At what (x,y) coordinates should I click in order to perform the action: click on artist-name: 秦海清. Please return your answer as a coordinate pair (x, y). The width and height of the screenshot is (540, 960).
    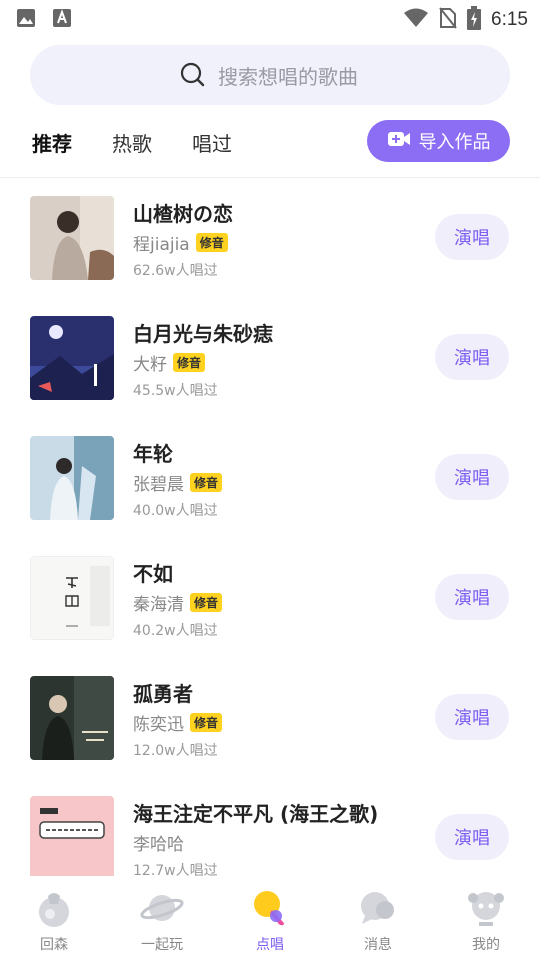
    Looking at the image, I should click on (158, 605).